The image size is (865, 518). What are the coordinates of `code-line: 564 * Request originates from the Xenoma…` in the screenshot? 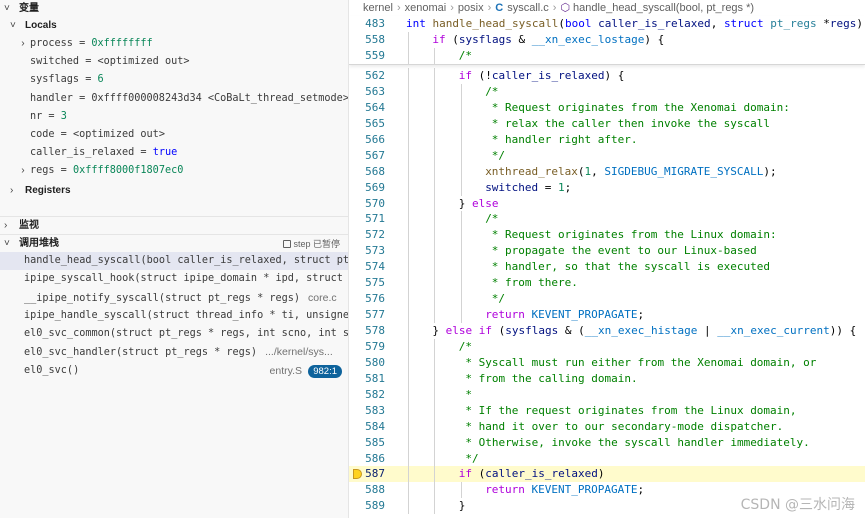 It's located at (607, 107).